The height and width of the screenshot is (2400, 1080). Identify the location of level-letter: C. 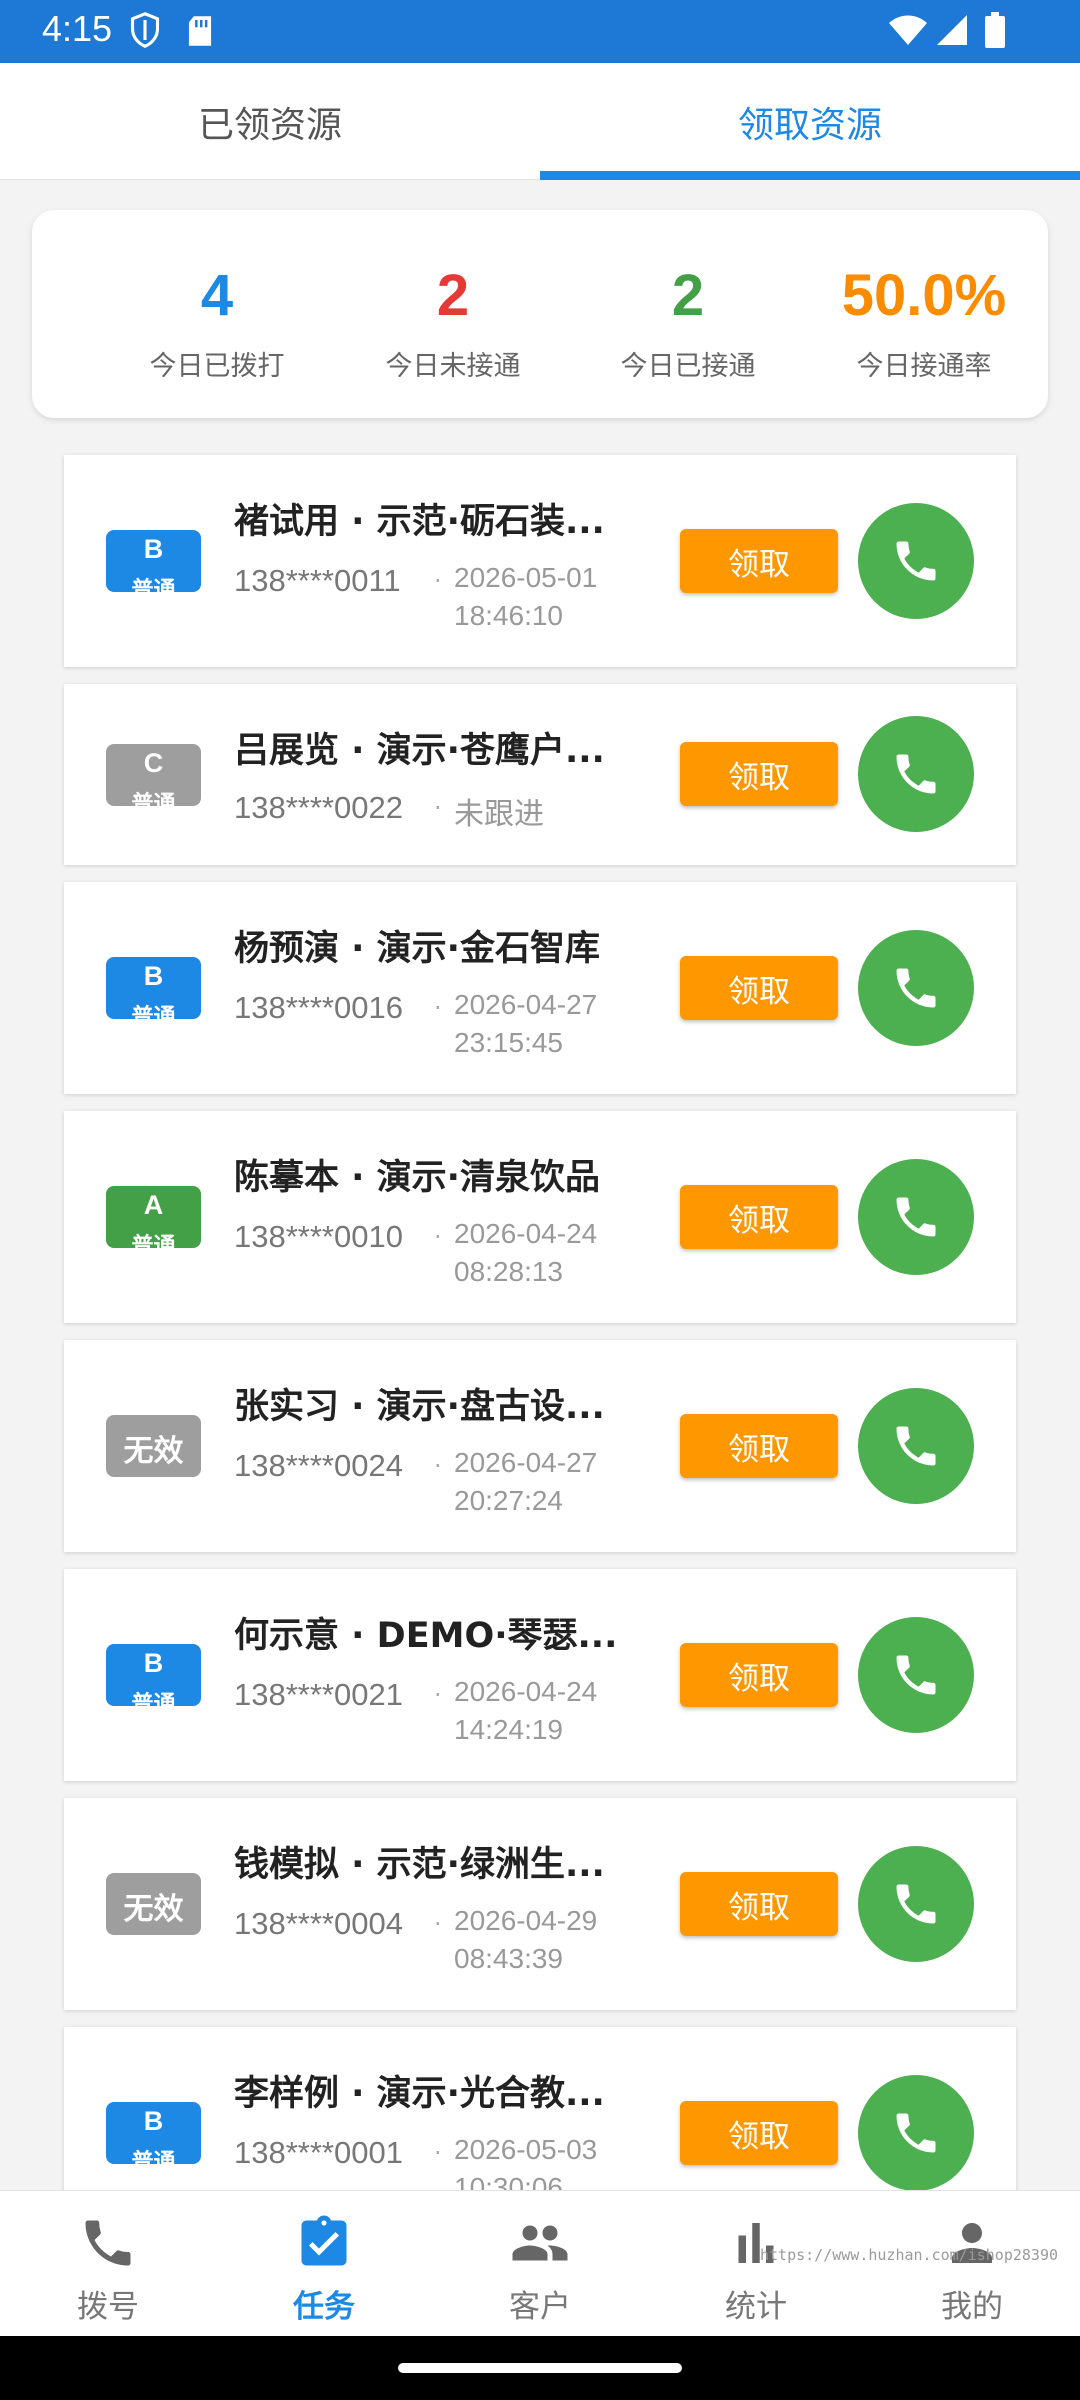
(153, 763).